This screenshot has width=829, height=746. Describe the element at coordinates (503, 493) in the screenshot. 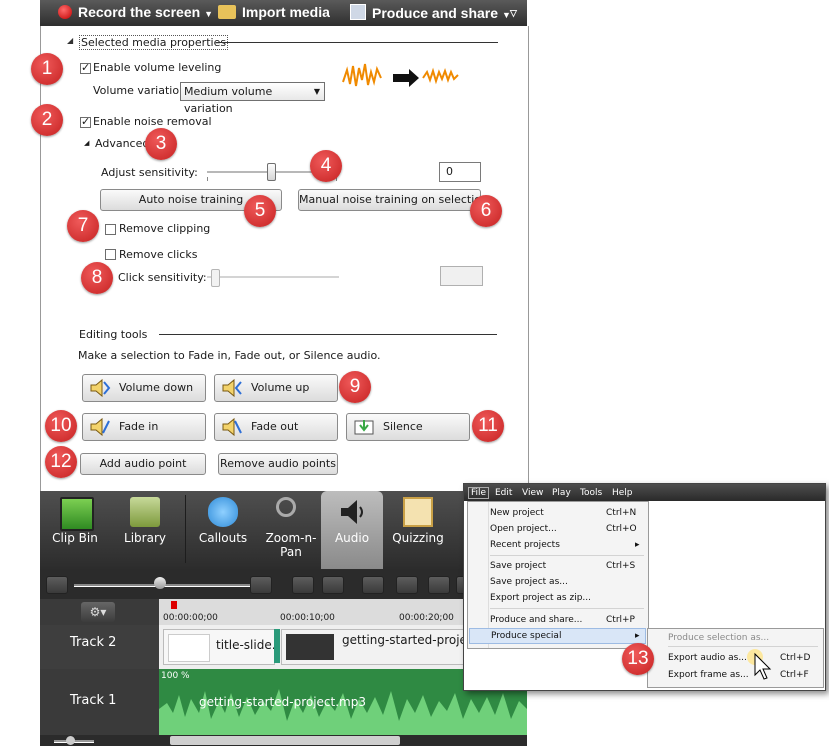

I see `menu-edit: Edit` at that location.